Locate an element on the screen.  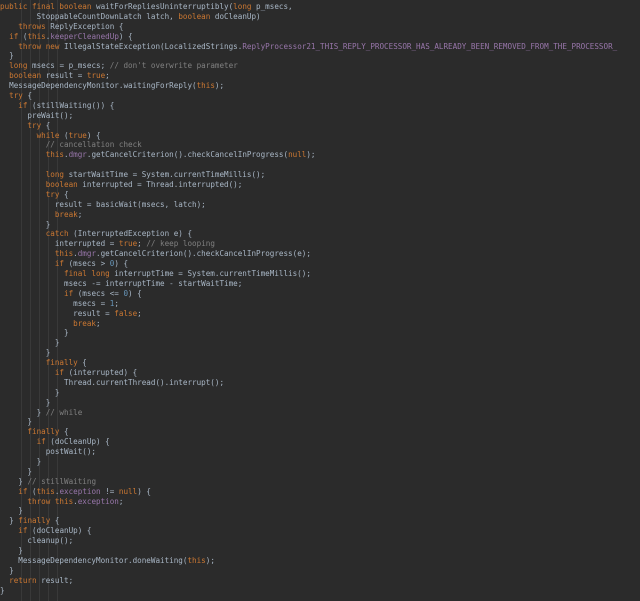
code-line: cleanup(); is located at coordinates (320, 541).